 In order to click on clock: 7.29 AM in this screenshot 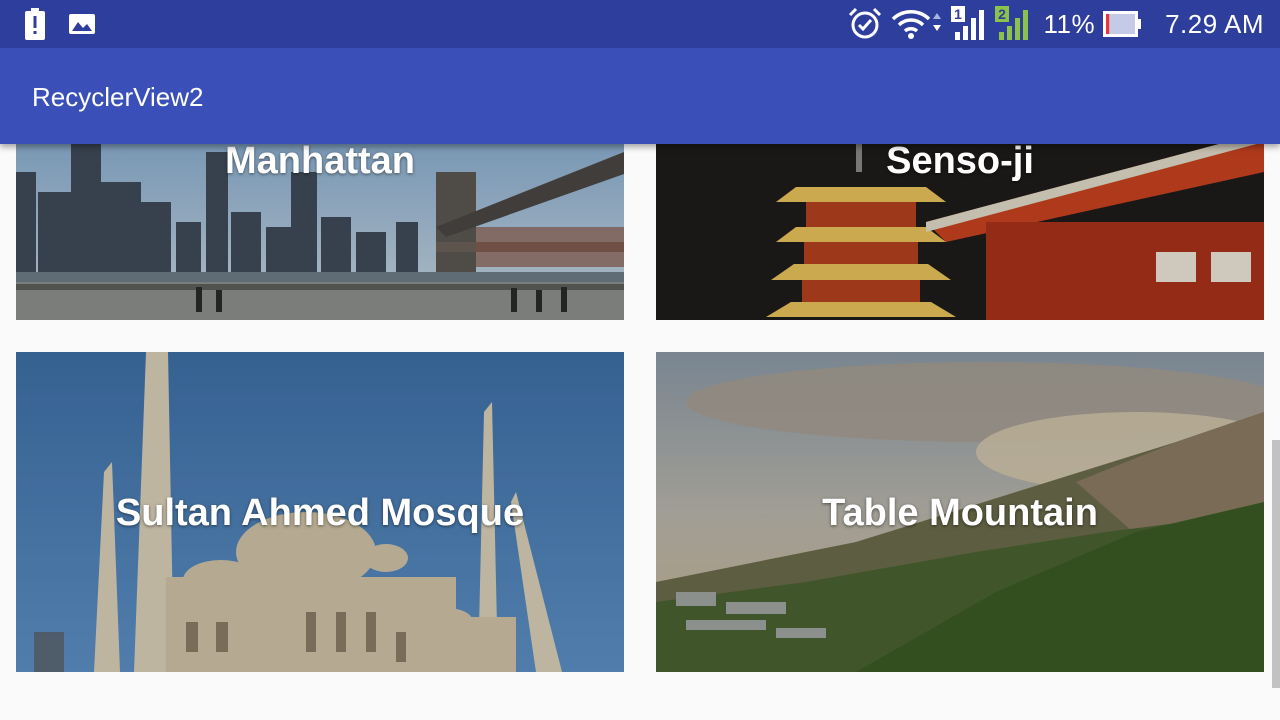, I will do `click(1214, 23)`.